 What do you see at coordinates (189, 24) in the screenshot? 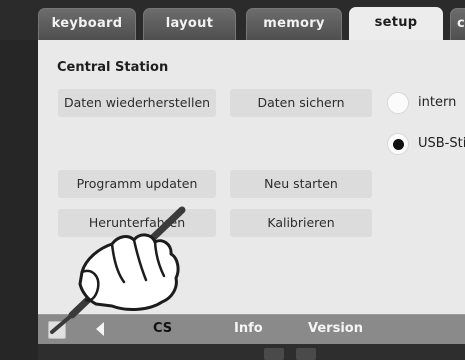
I see `tab-layout: layout` at bounding box center [189, 24].